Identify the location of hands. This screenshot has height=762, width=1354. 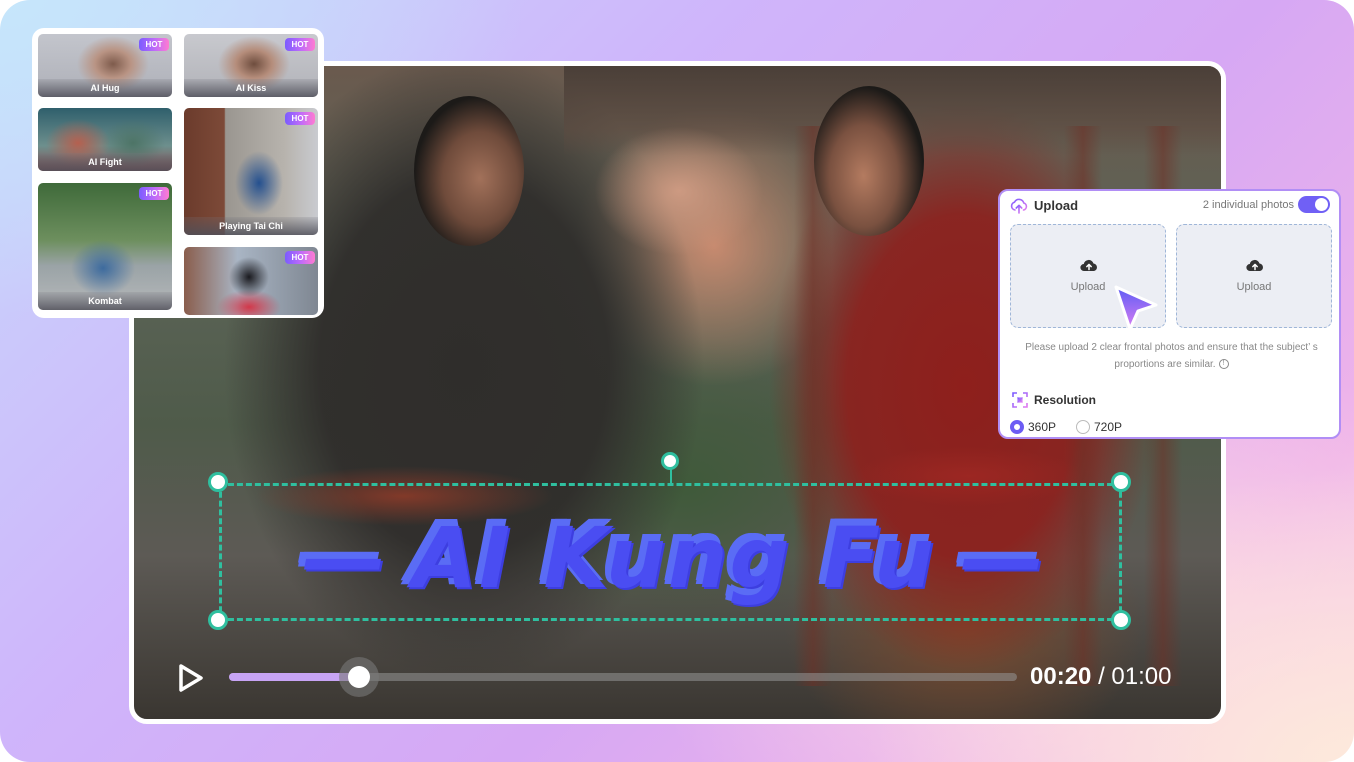
(679, 191).